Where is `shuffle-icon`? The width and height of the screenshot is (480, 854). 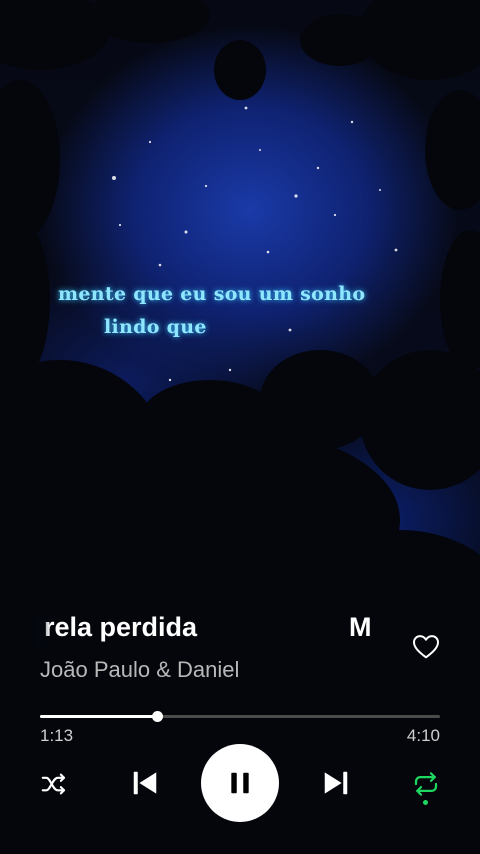 shuffle-icon is located at coordinates (53, 784).